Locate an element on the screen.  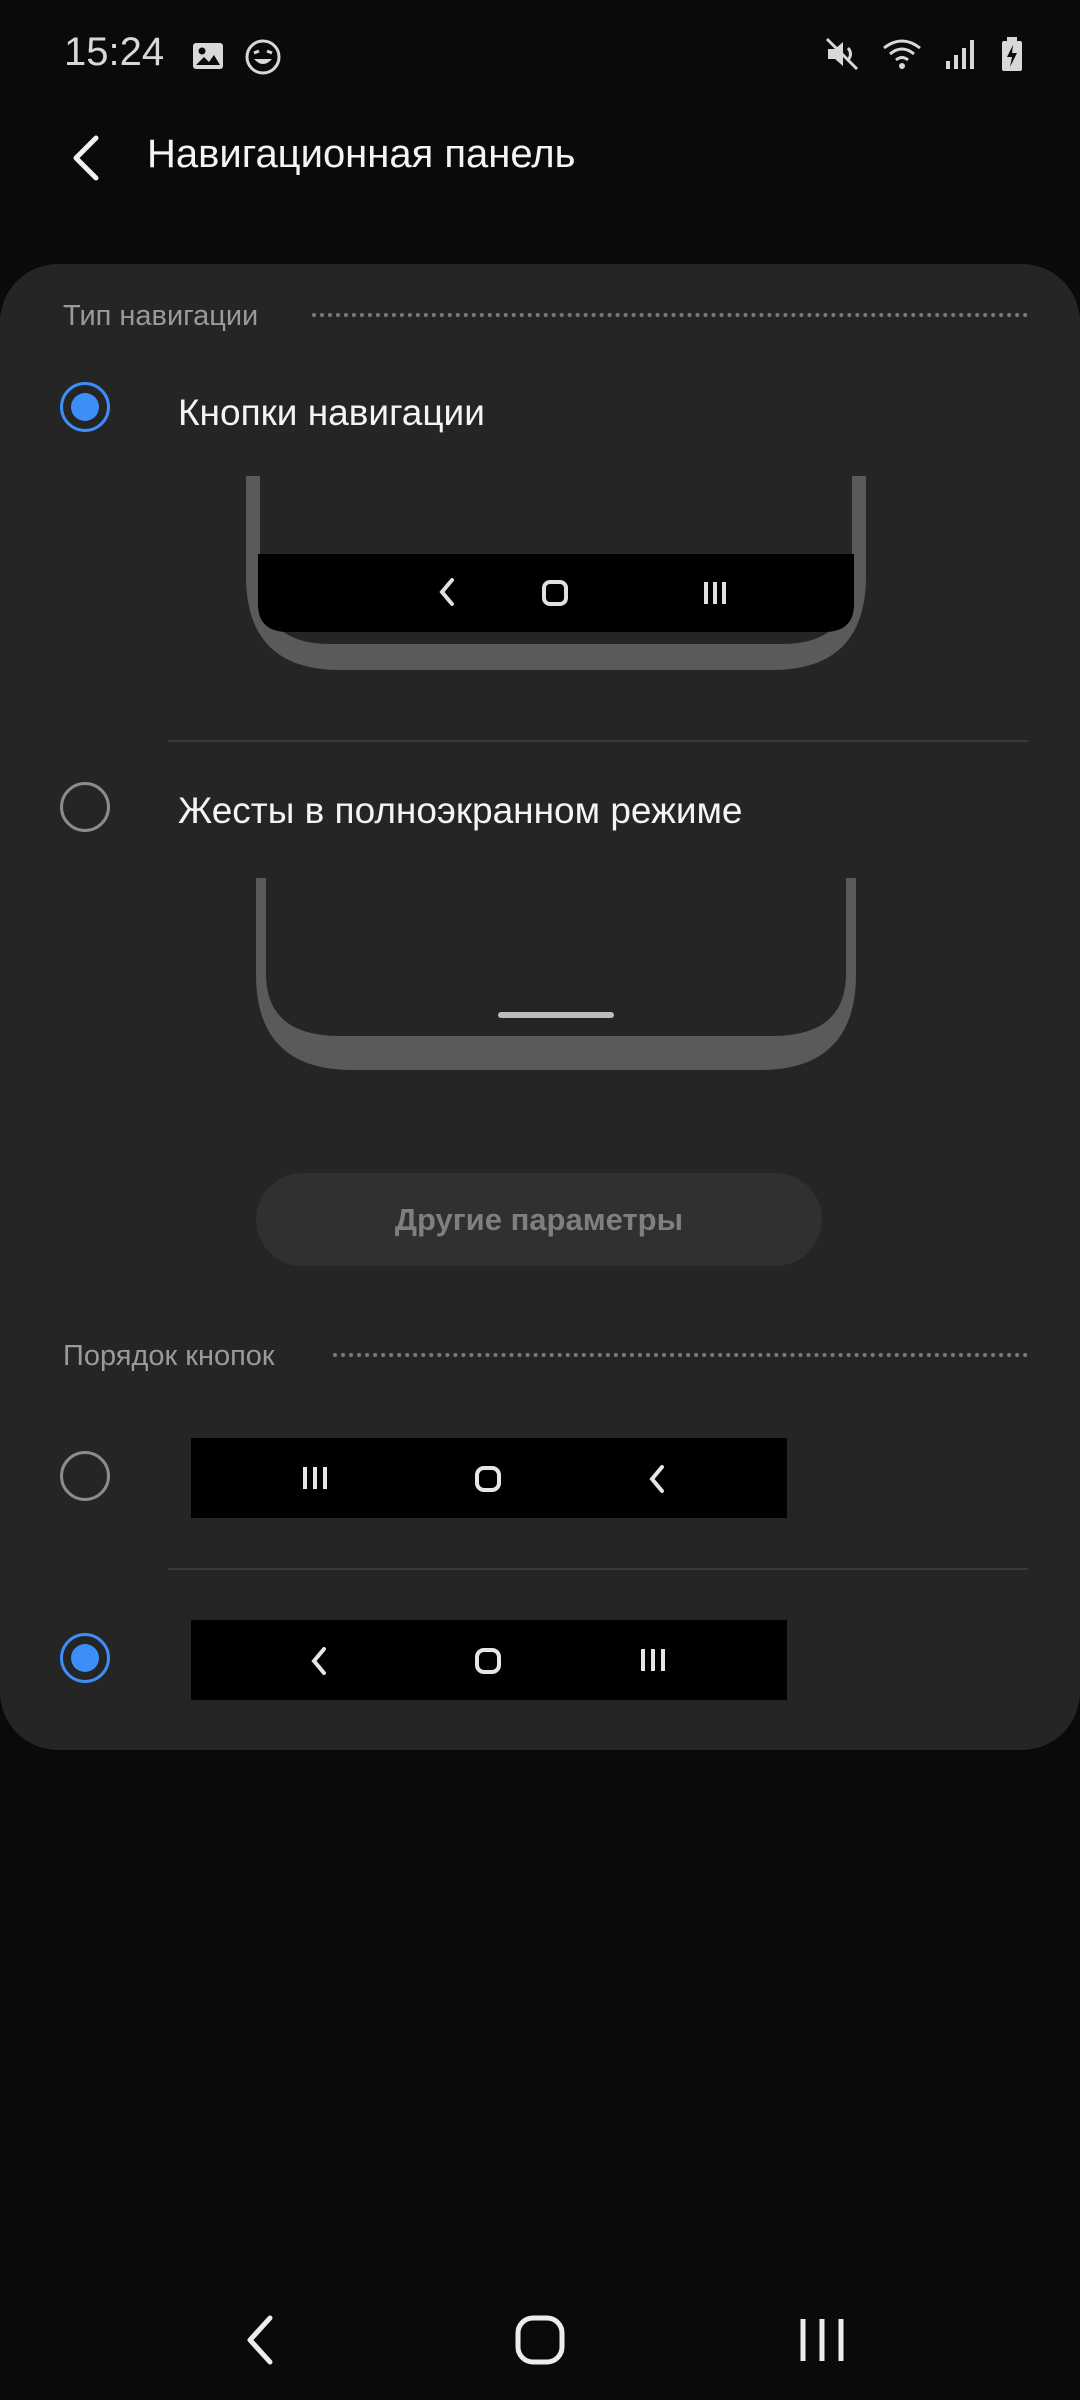
system-recents-button is located at coordinates (822, 2340).